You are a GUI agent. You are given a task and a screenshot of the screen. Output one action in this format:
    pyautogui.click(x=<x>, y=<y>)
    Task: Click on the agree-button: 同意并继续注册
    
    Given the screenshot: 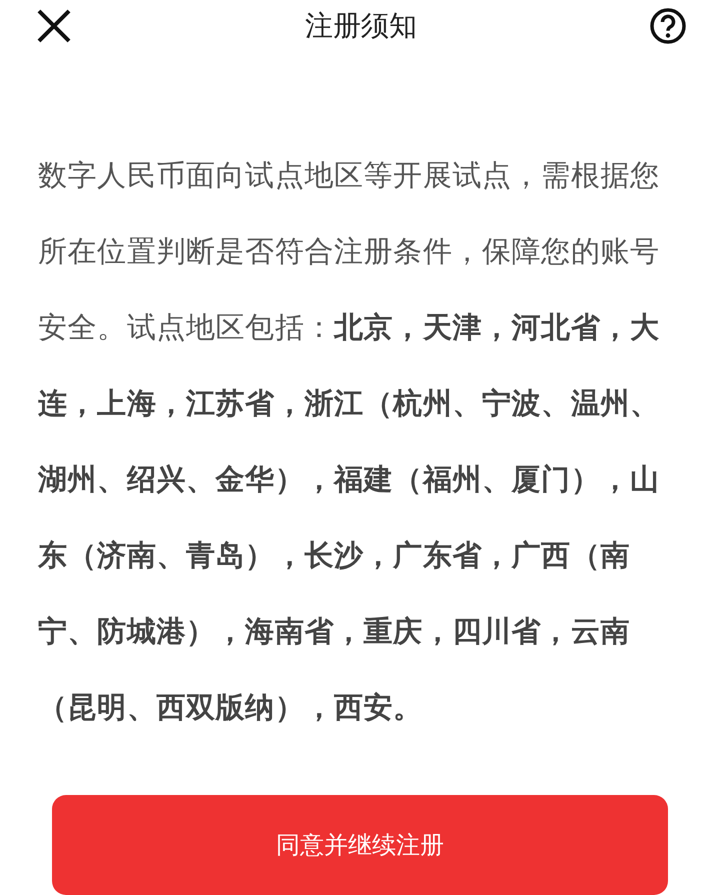 What is the action you would take?
    pyautogui.click(x=360, y=844)
    